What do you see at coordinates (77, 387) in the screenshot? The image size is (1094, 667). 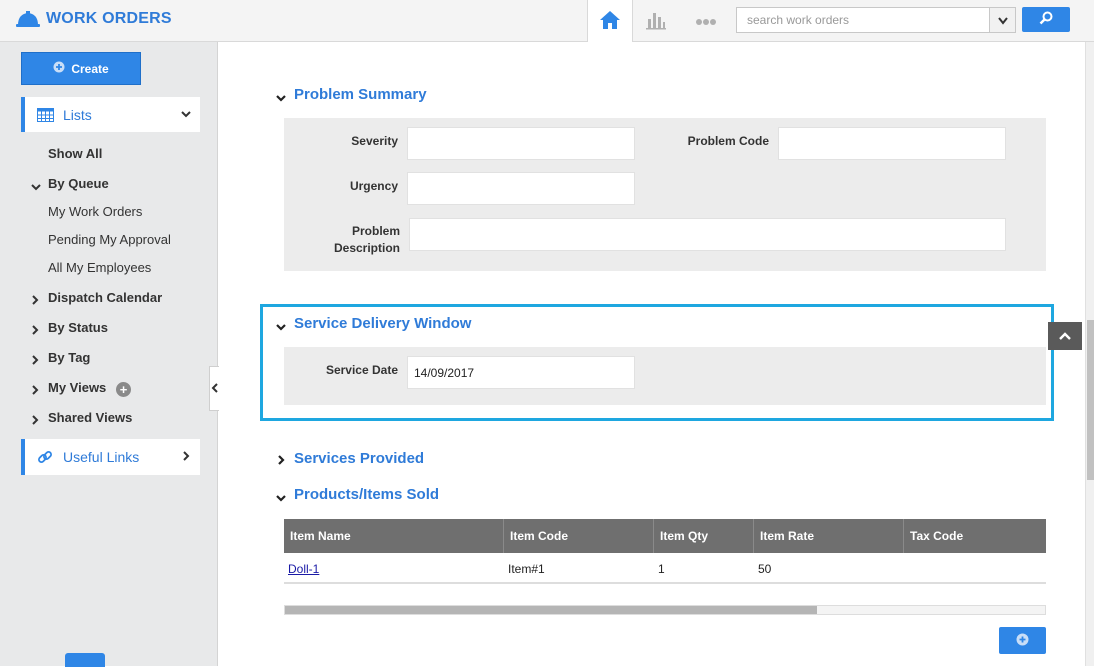 I see `sidebar-item-my-views: My Views` at bounding box center [77, 387].